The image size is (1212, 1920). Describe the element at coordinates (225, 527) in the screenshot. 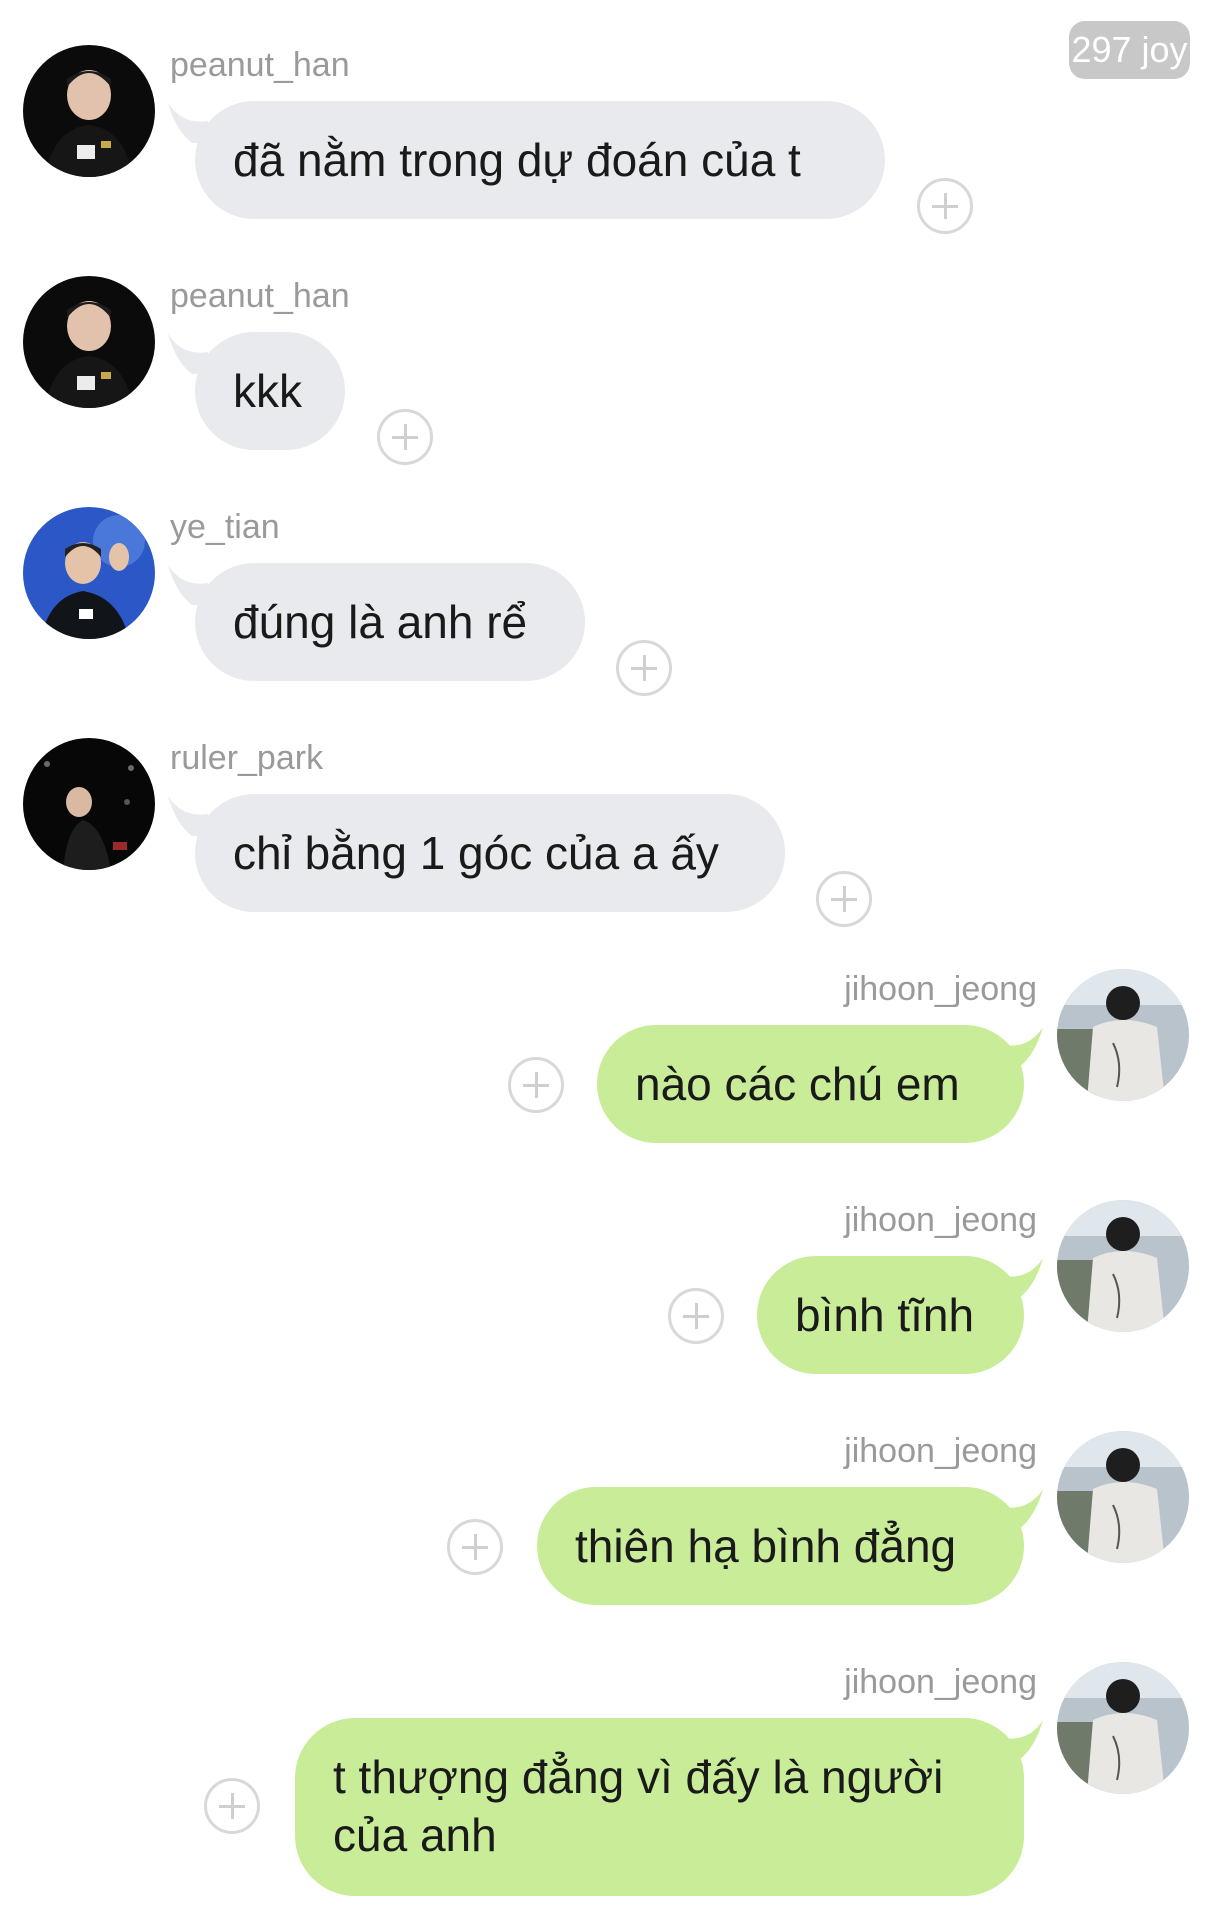

I see `sender-username: ye_tian` at that location.